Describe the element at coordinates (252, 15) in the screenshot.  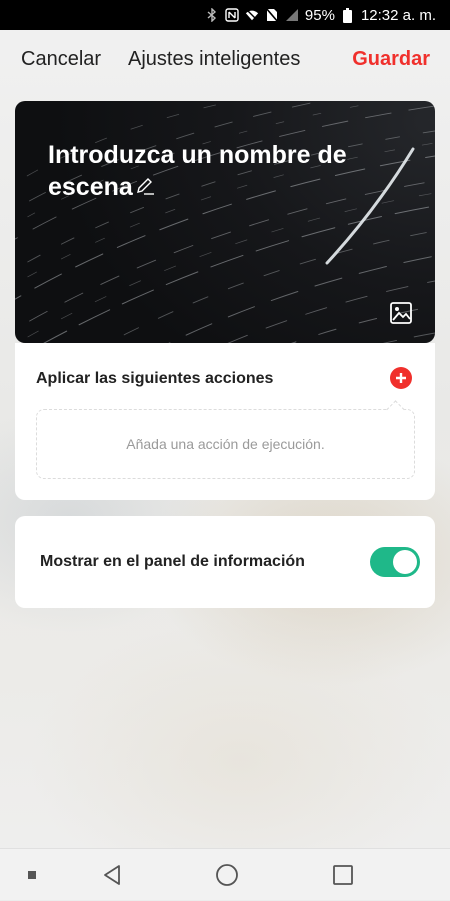
I see `wifi-icon` at that location.